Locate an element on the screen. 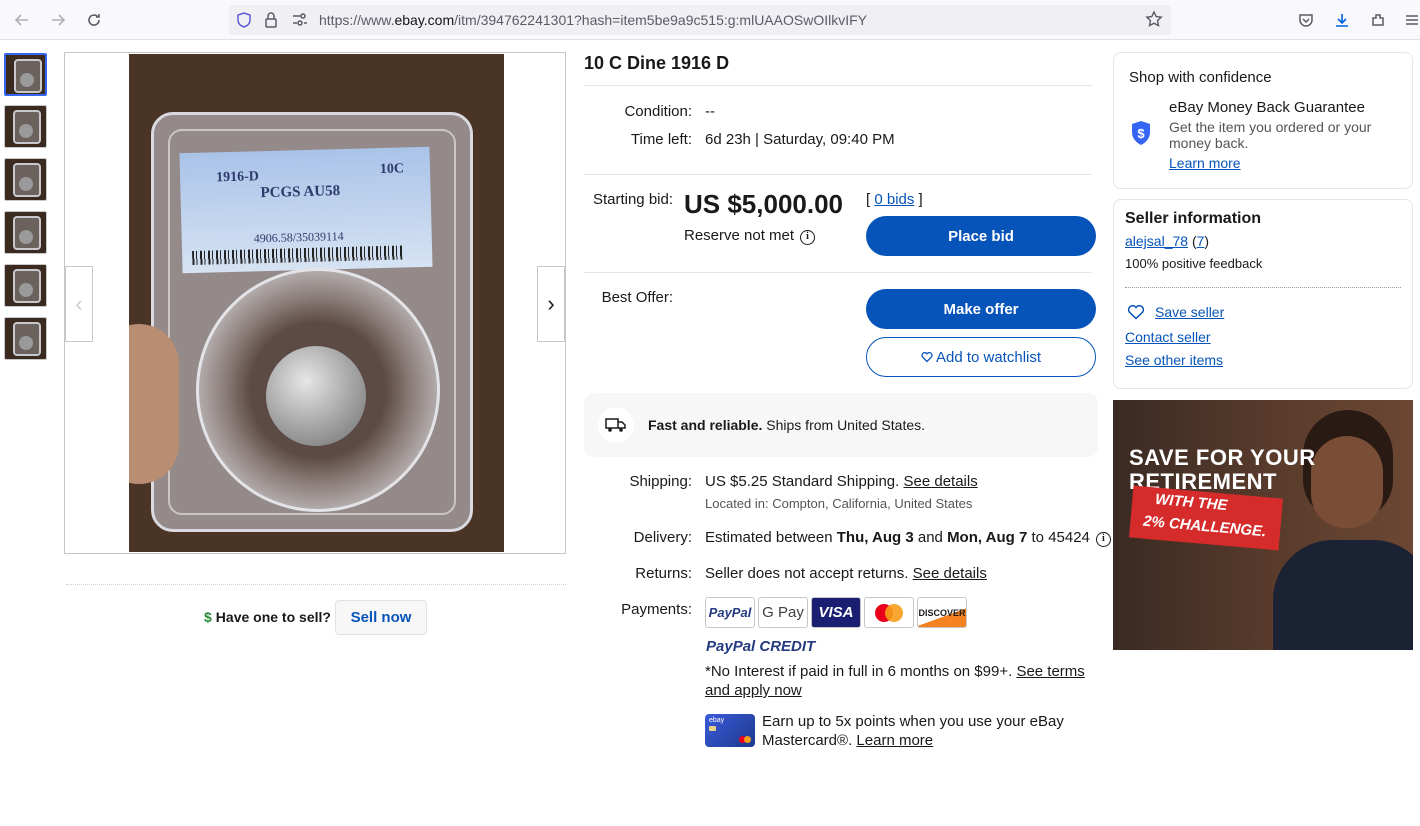  item-title: 10 C Dine 1916 D is located at coordinates (657, 63).